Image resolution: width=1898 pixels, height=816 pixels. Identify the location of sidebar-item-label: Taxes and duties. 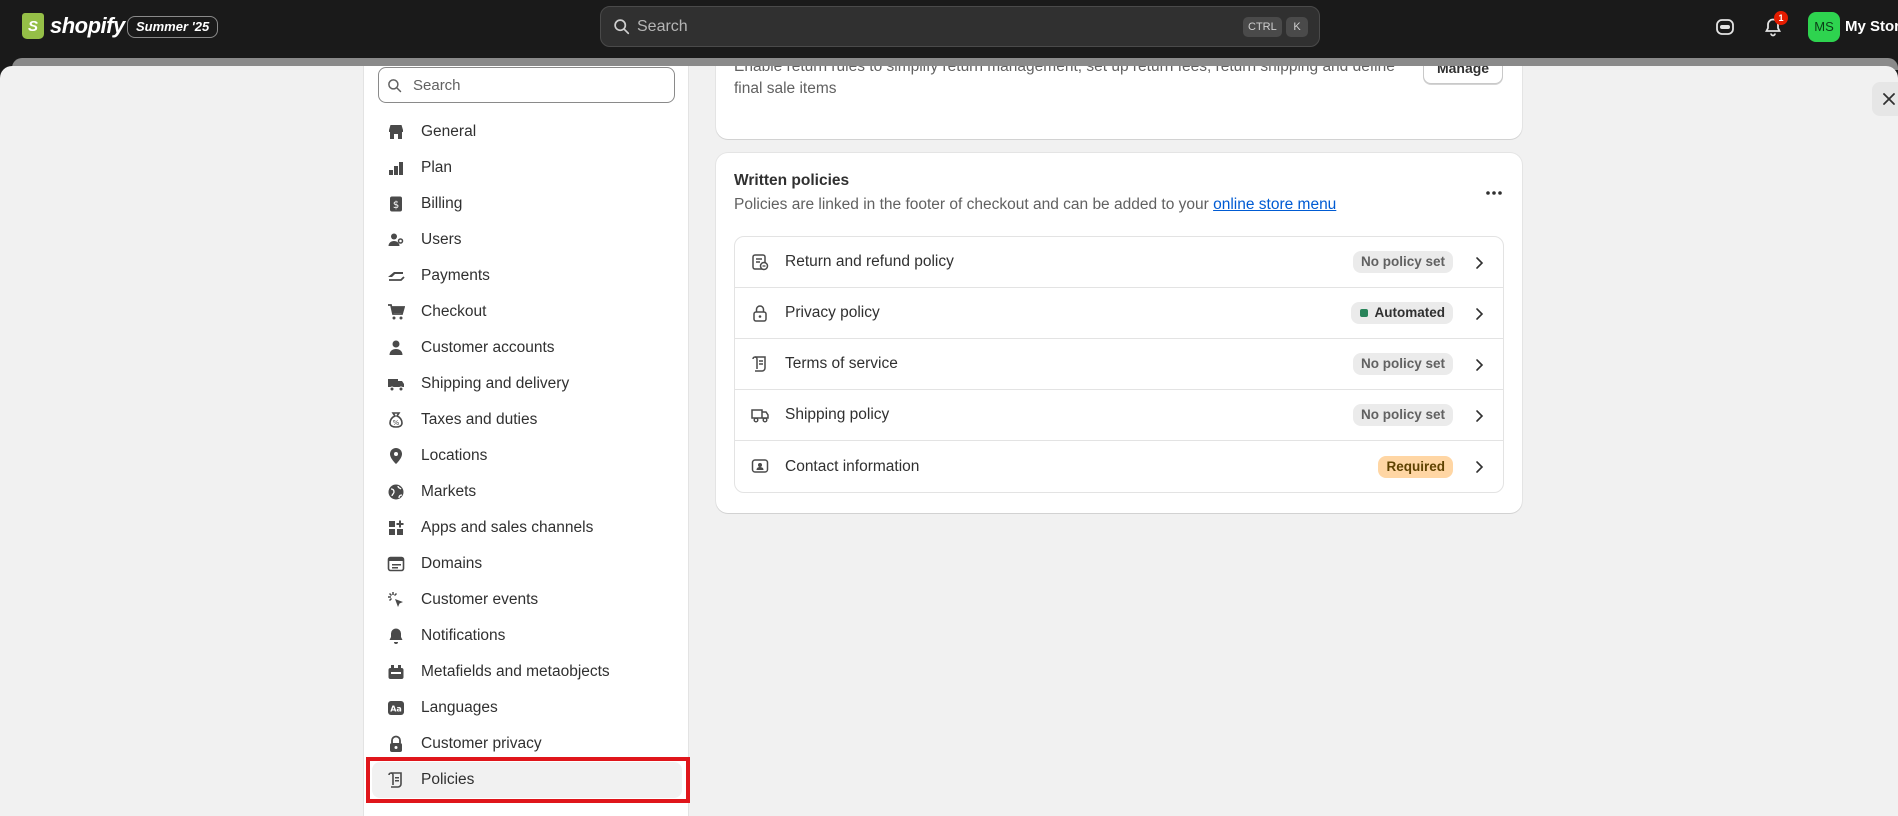
(479, 419).